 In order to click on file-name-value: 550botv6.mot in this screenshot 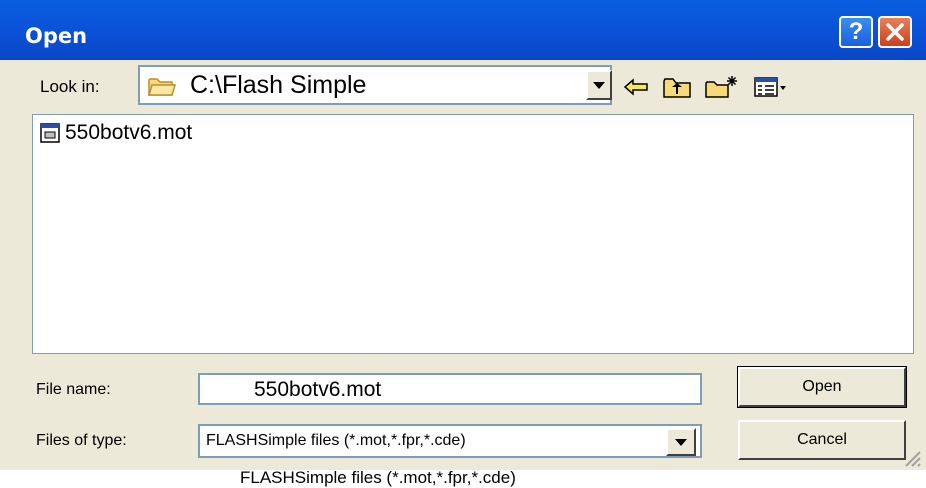, I will do `click(318, 389)`.